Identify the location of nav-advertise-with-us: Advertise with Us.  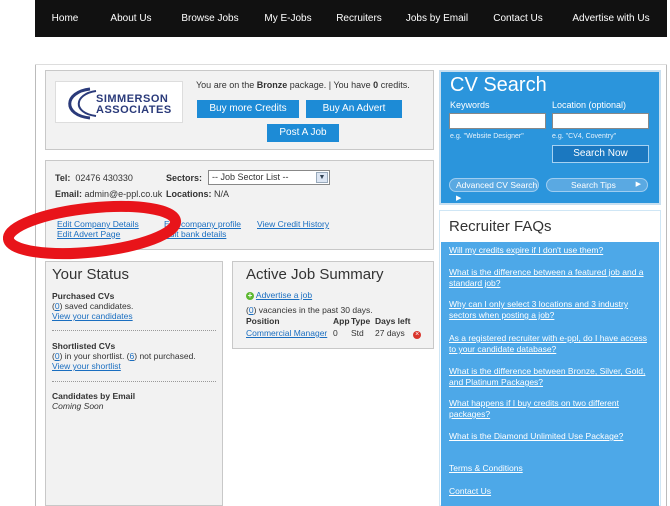
(611, 18).